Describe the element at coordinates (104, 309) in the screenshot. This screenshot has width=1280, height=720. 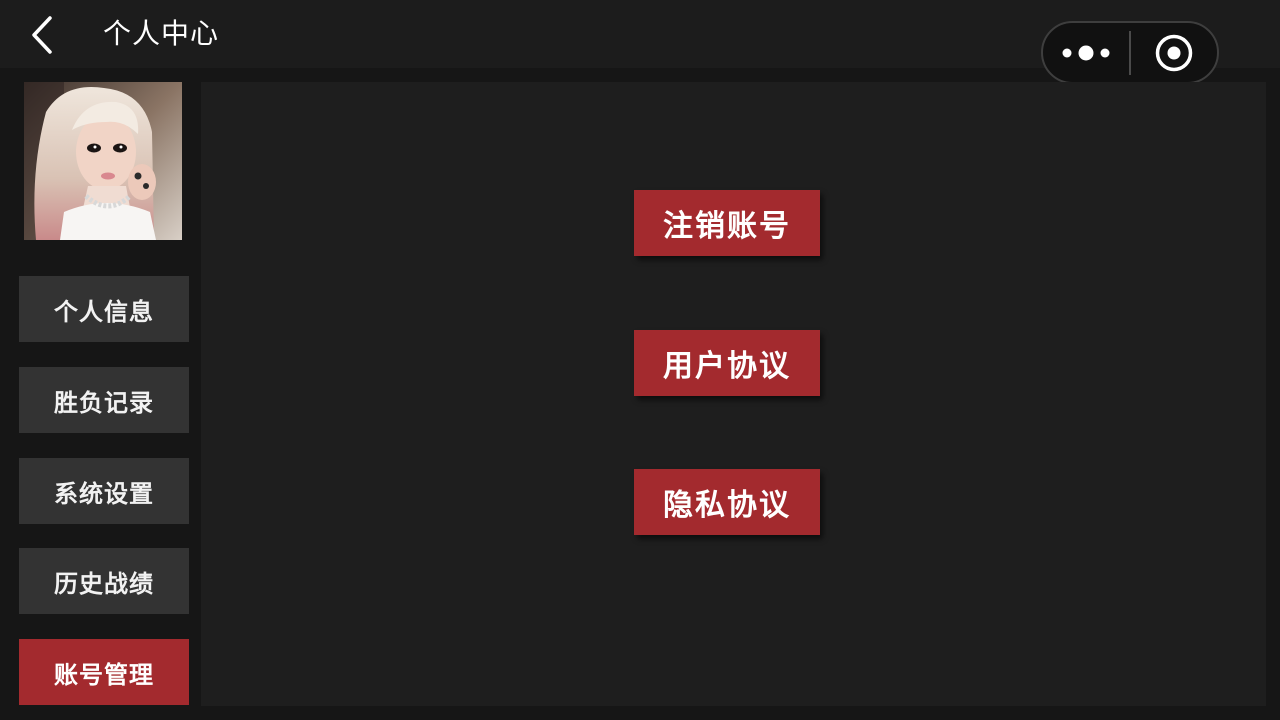
I see `sidebar-item-personal-info: 个人信息` at that location.